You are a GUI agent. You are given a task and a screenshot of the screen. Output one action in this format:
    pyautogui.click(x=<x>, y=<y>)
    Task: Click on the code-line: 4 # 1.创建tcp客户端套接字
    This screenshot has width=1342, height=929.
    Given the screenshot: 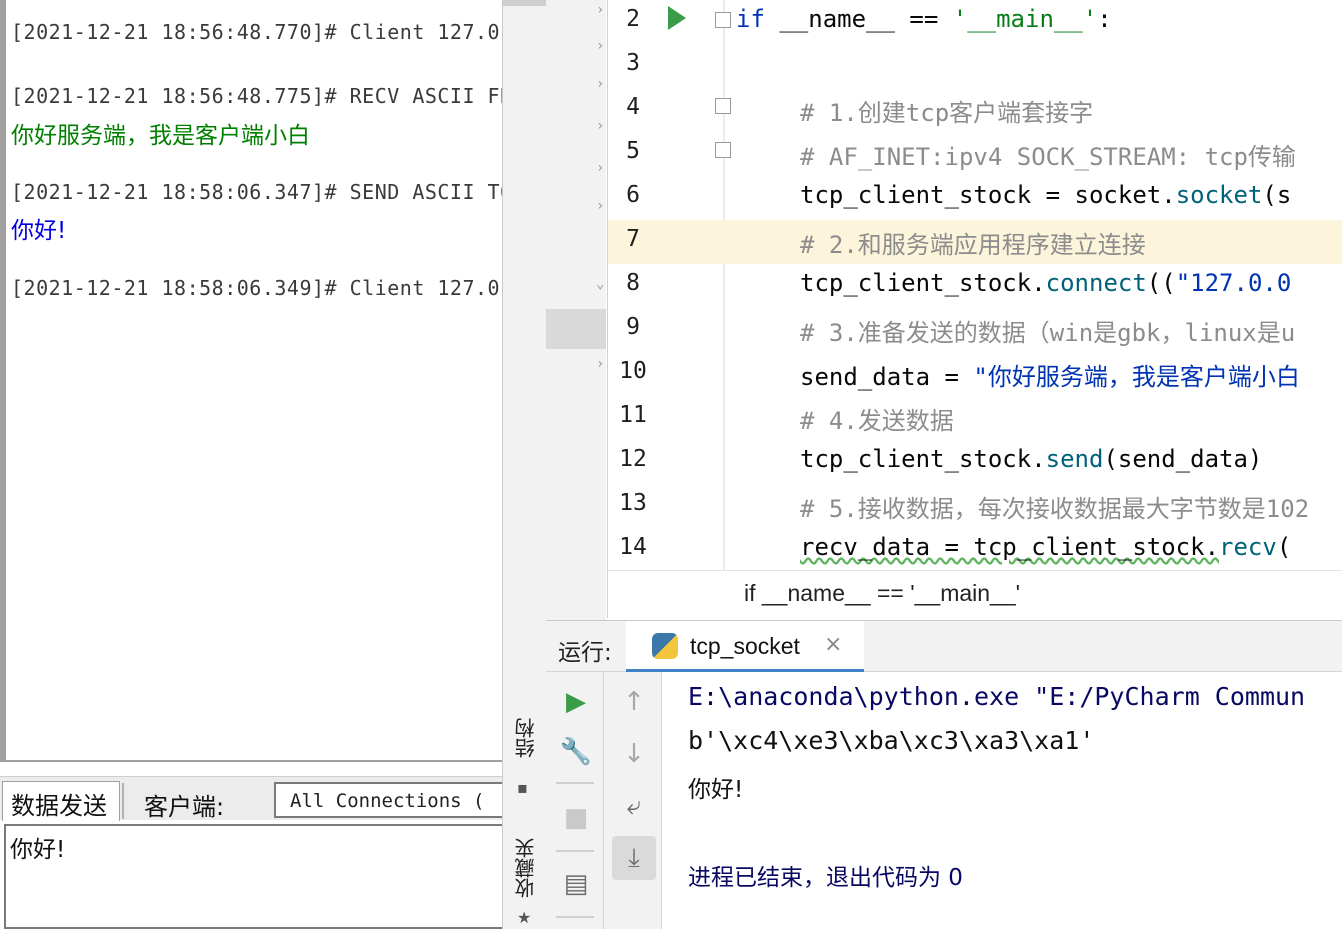 What is the action you would take?
    pyautogui.click(x=975, y=110)
    